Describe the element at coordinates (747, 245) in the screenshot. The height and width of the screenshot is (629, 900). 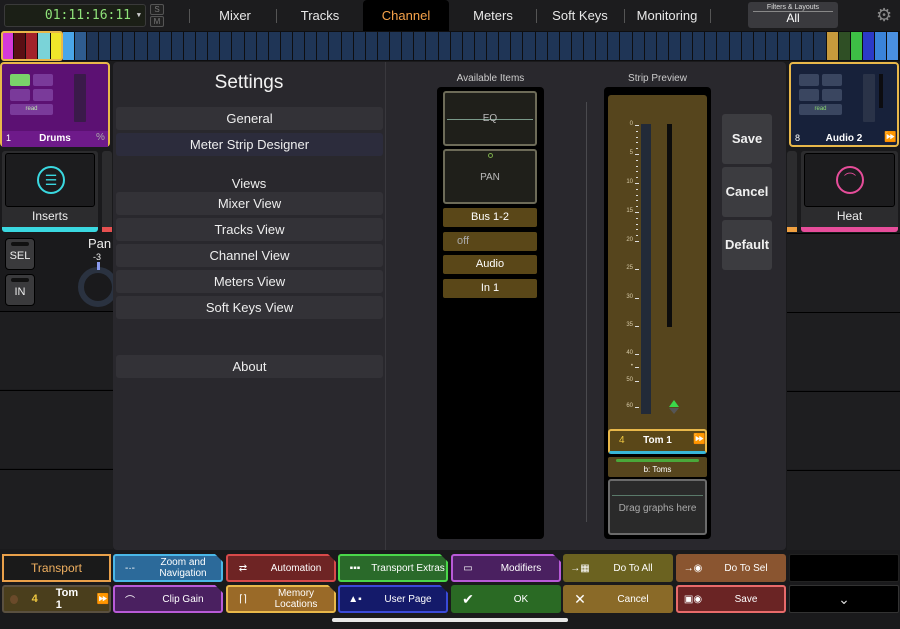
I see `default-button: Default` at that location.